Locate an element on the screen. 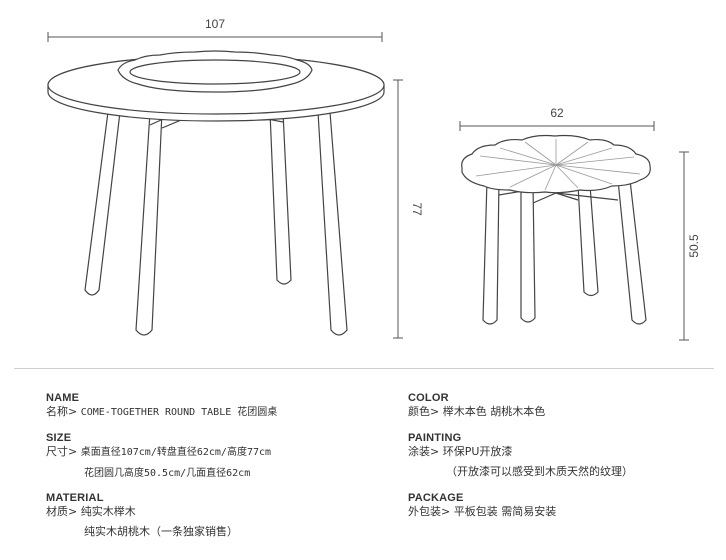 The image size is (726, 560). spec-label: 材质> is located at coordinates (62, 511).